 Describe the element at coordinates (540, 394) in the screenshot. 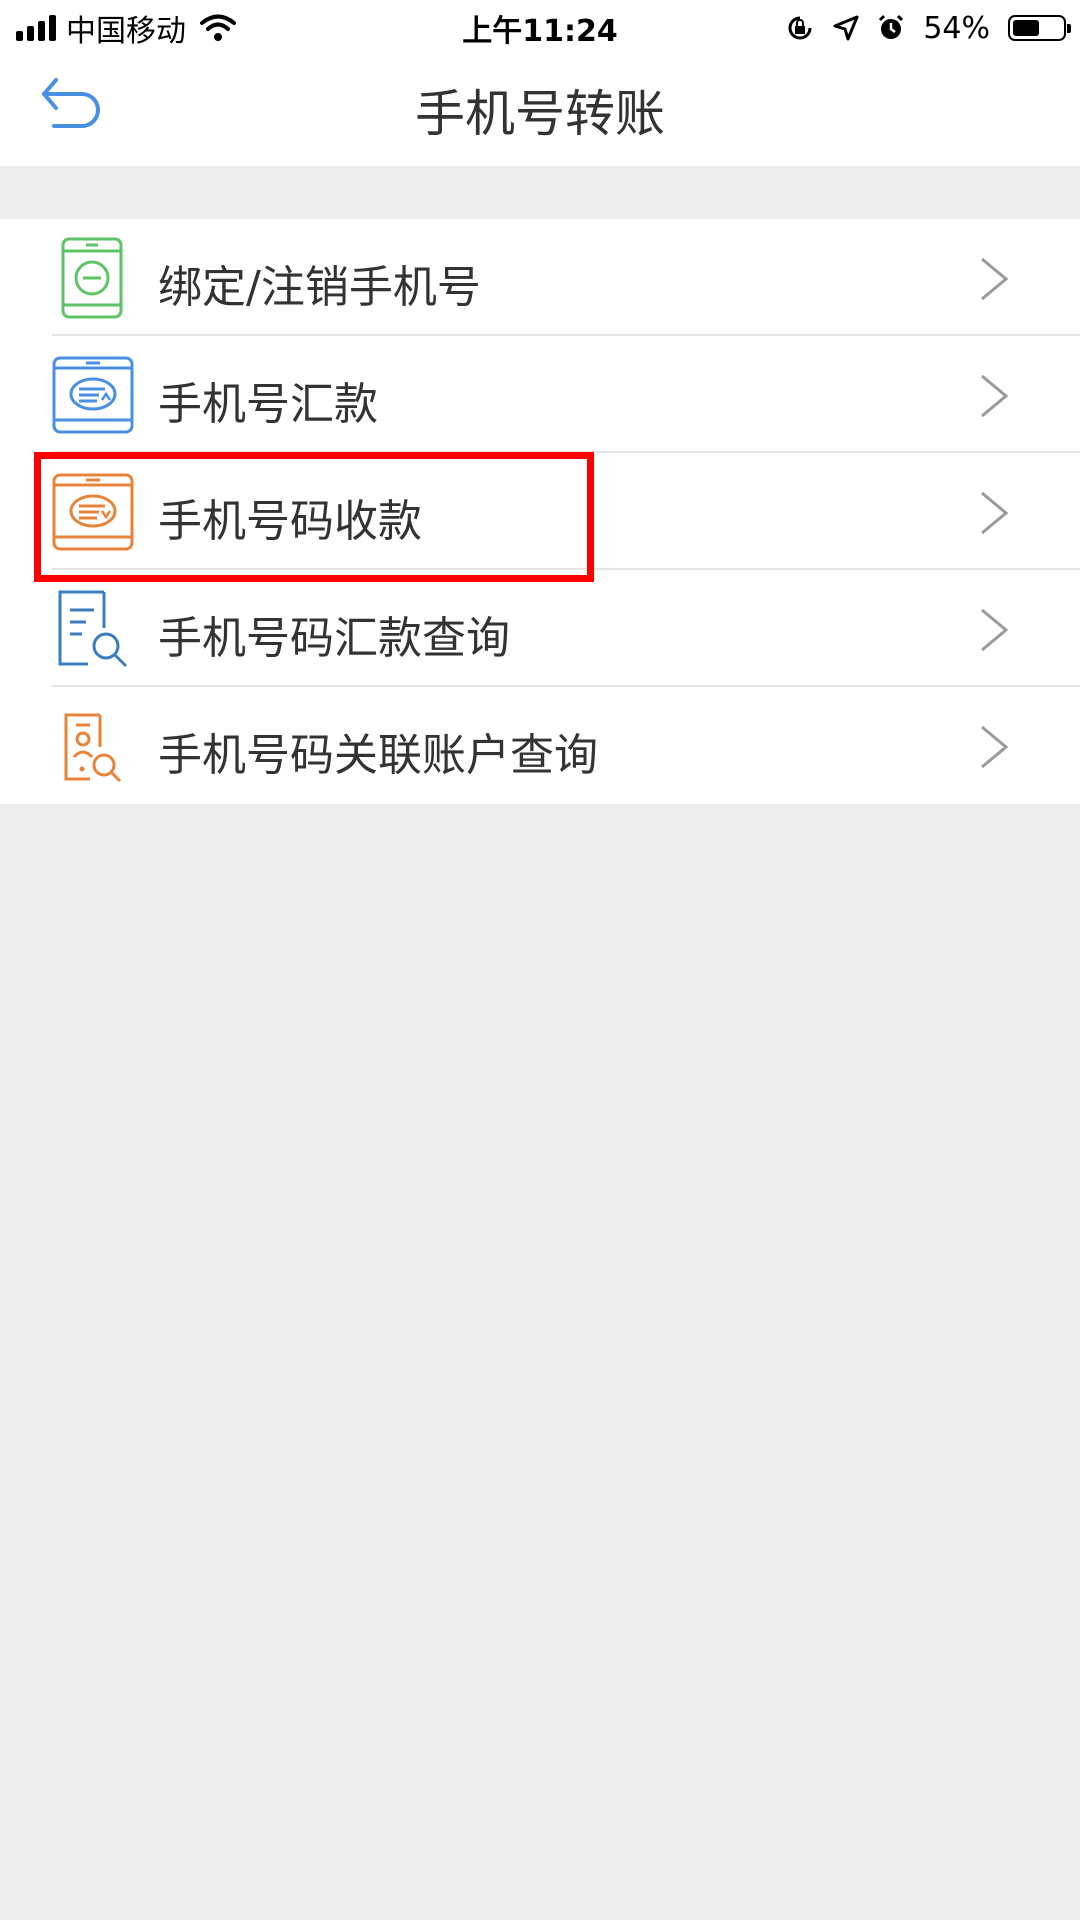

I see `menu-item-phone-remit: 手机号汇款` at that location.